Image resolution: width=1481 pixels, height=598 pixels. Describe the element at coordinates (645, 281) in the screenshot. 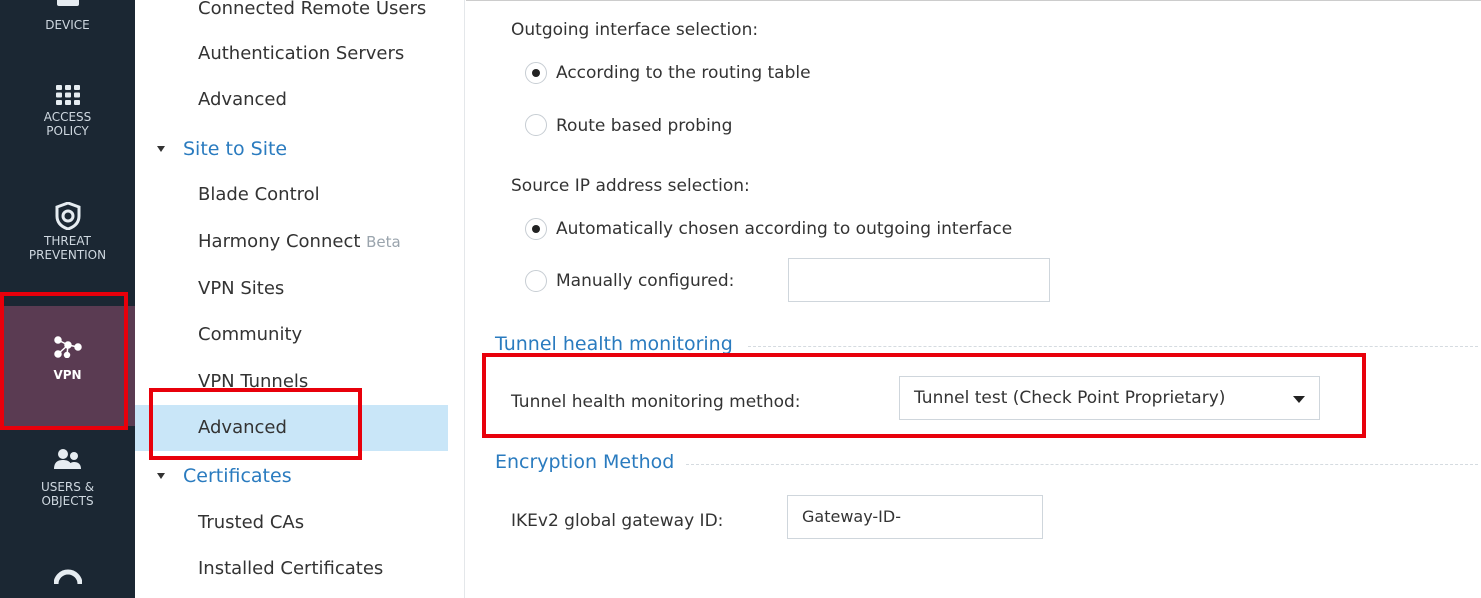

I see `source-manual-label: Manually configured:` at that location.